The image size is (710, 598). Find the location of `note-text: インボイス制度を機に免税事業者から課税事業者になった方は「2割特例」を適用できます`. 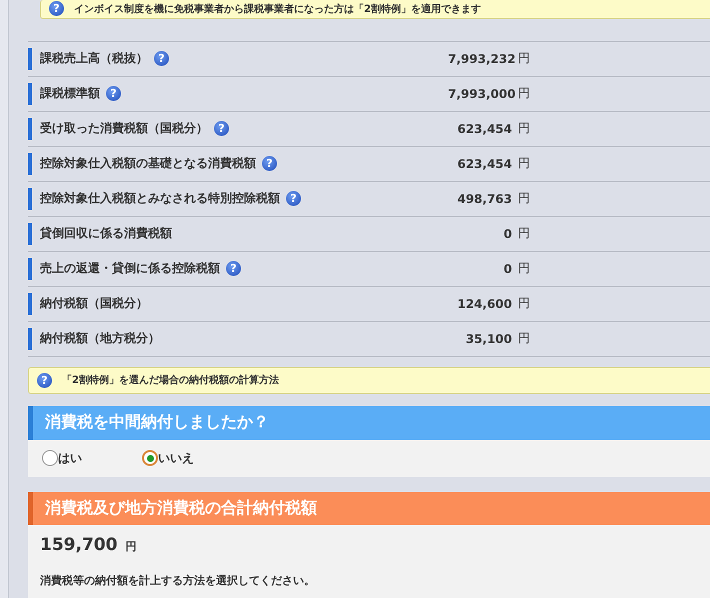

note-text: インボイス制度を機に免税事業者から課税事業者になった方は「2割特例」を適用できます is located at coordinates (277, 9).